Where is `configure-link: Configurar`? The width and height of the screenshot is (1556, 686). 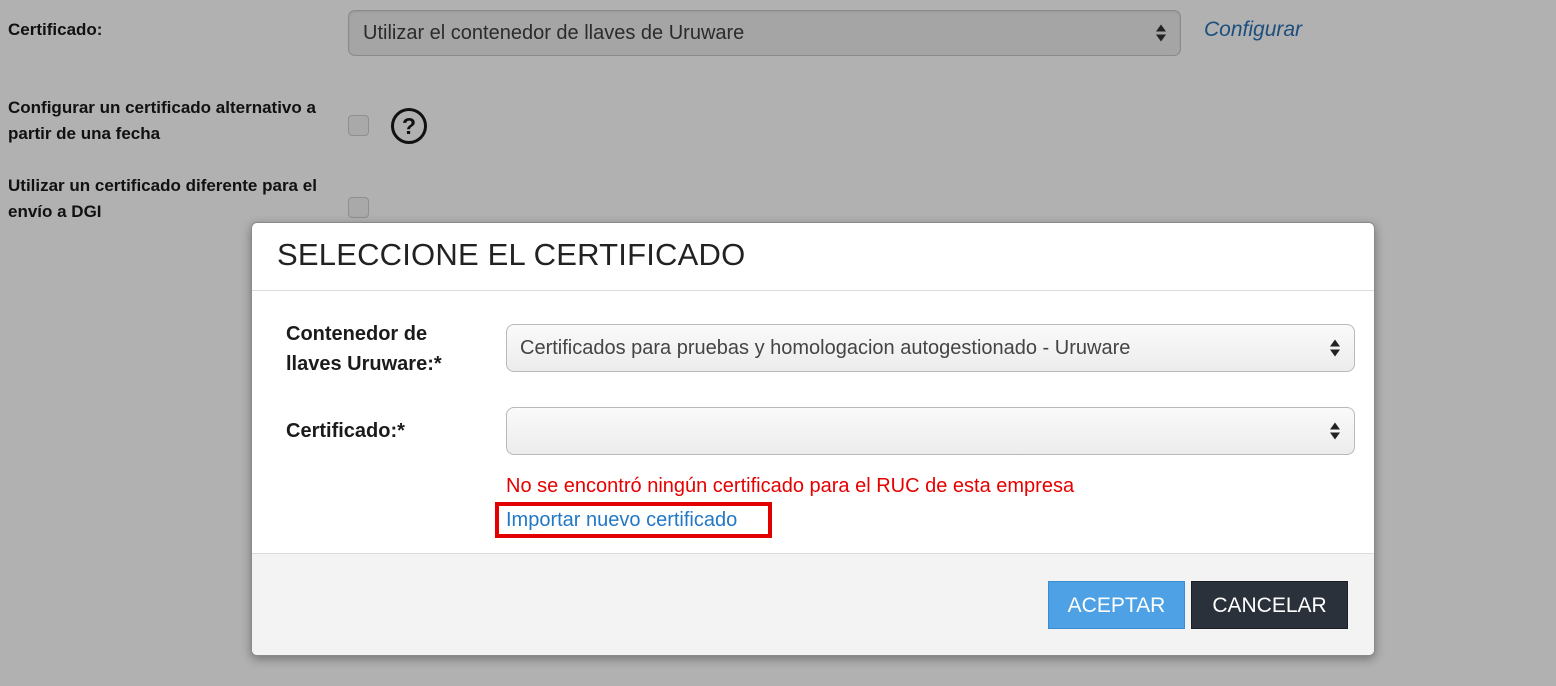 configure-link: Configurar is located at coordinates (1253, 30).